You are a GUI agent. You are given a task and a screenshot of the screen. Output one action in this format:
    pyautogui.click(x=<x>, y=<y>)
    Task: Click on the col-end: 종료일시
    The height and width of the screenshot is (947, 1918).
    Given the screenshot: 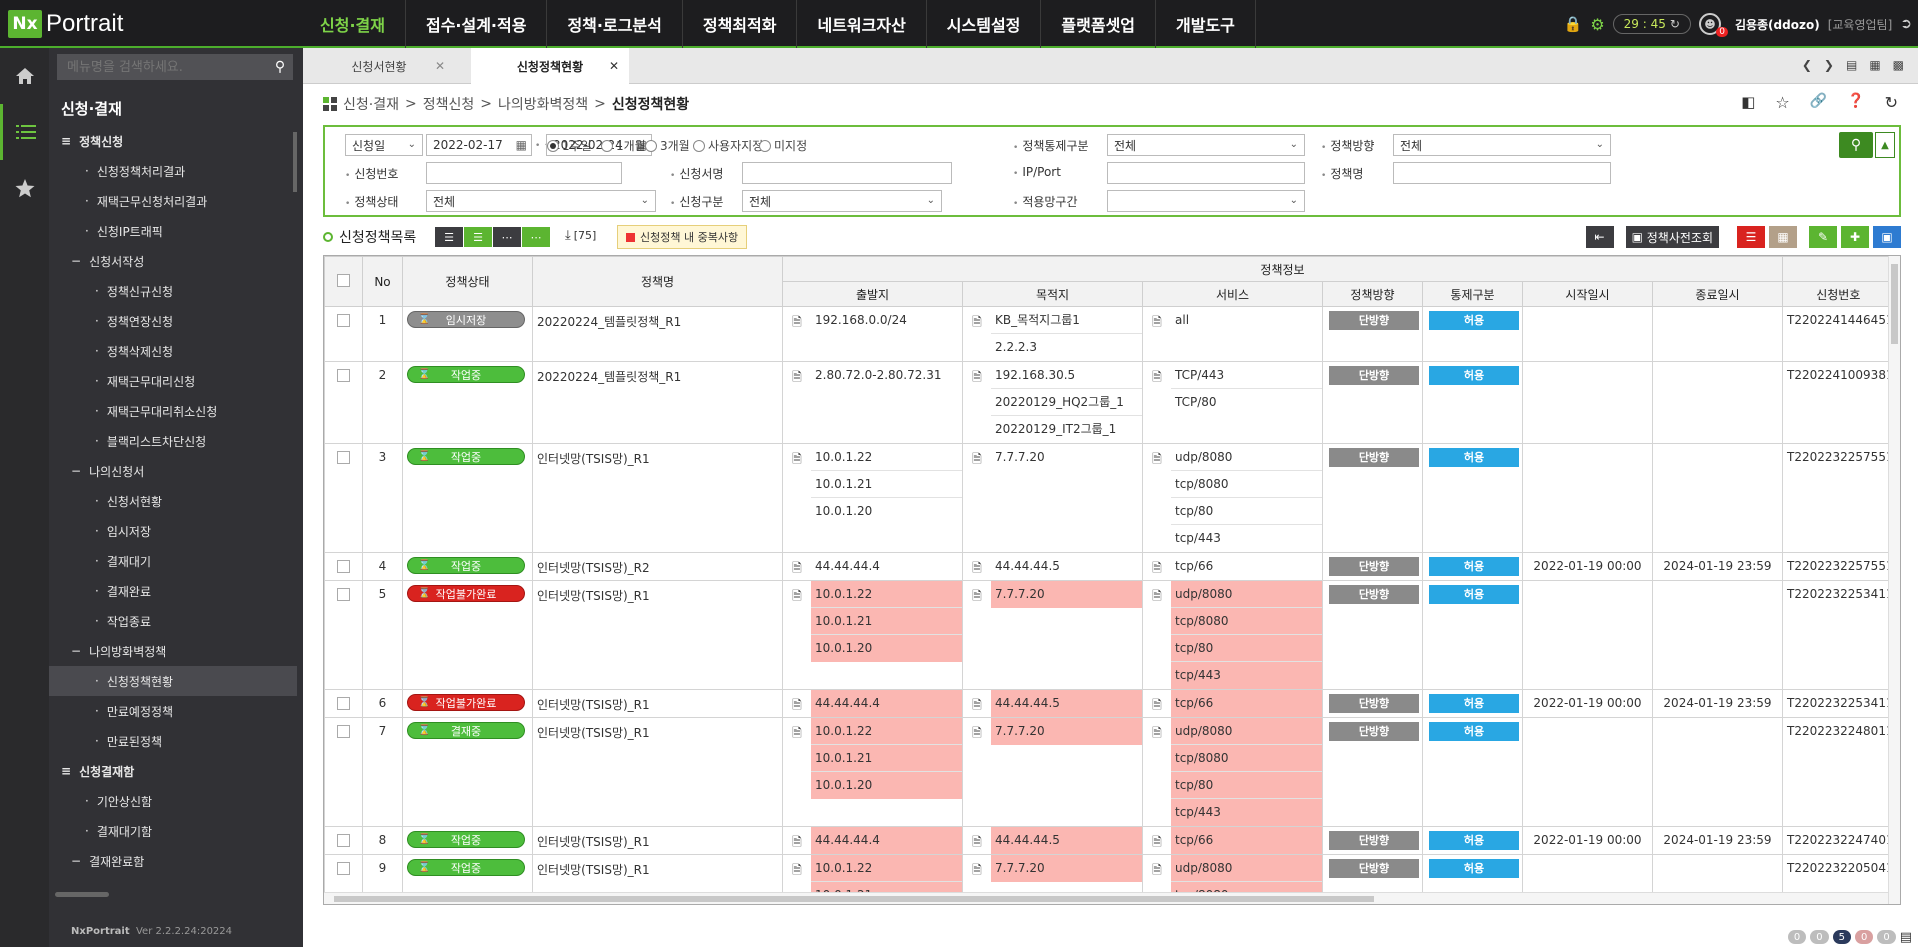 What is the action you would take?
    pyautogui.click(x=1717, y=294)
    